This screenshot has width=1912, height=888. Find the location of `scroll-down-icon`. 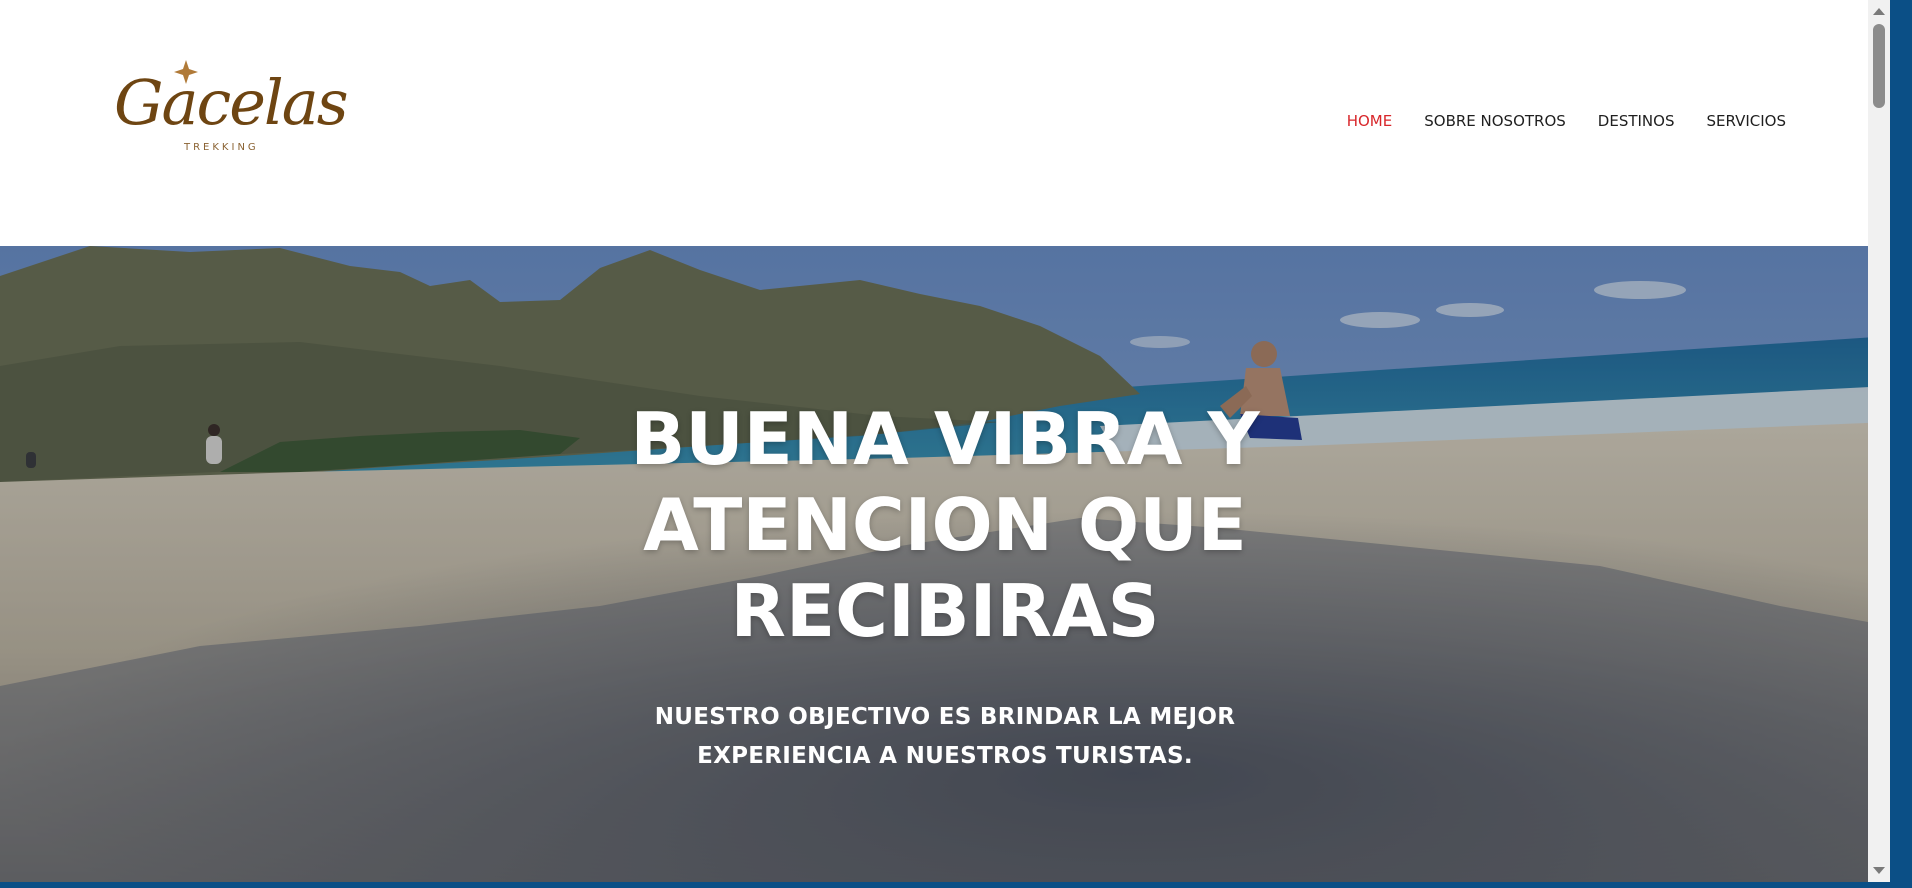

scroll-down-icon is located at coordinates (1879, 870).